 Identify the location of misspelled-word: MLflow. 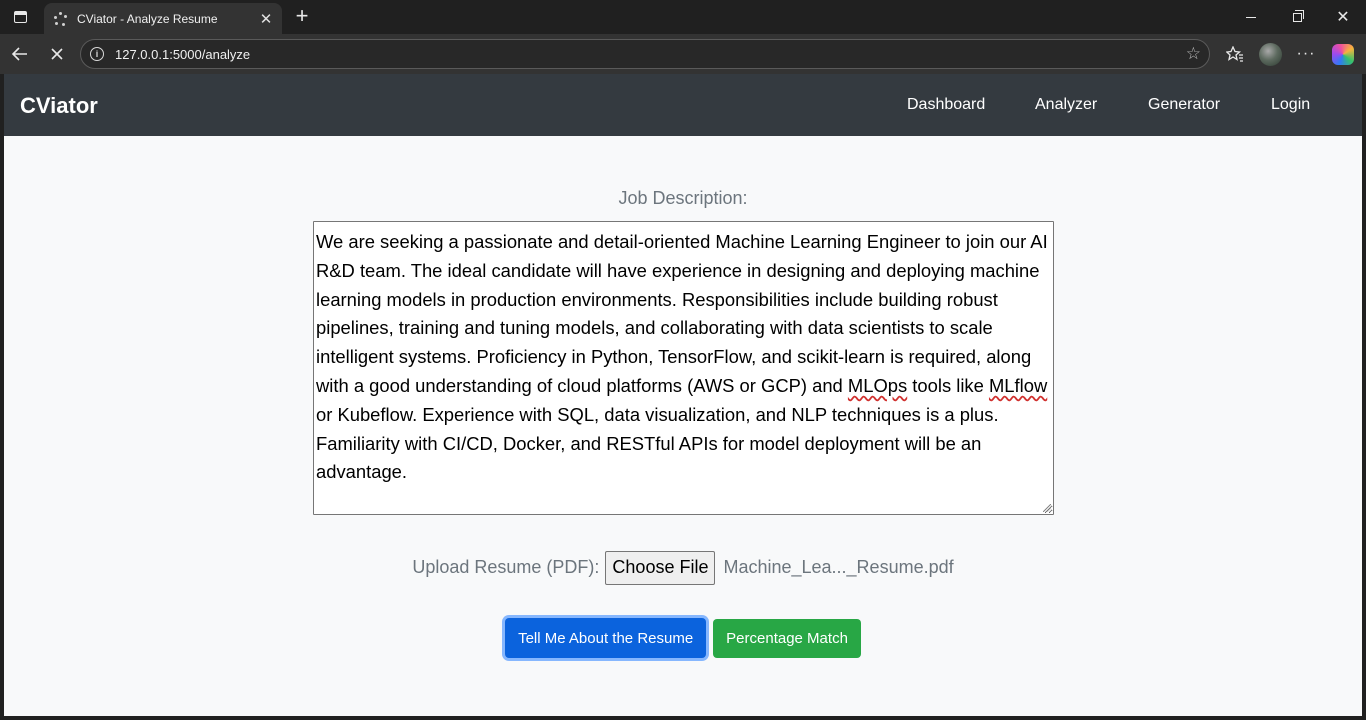
(1018, 385).